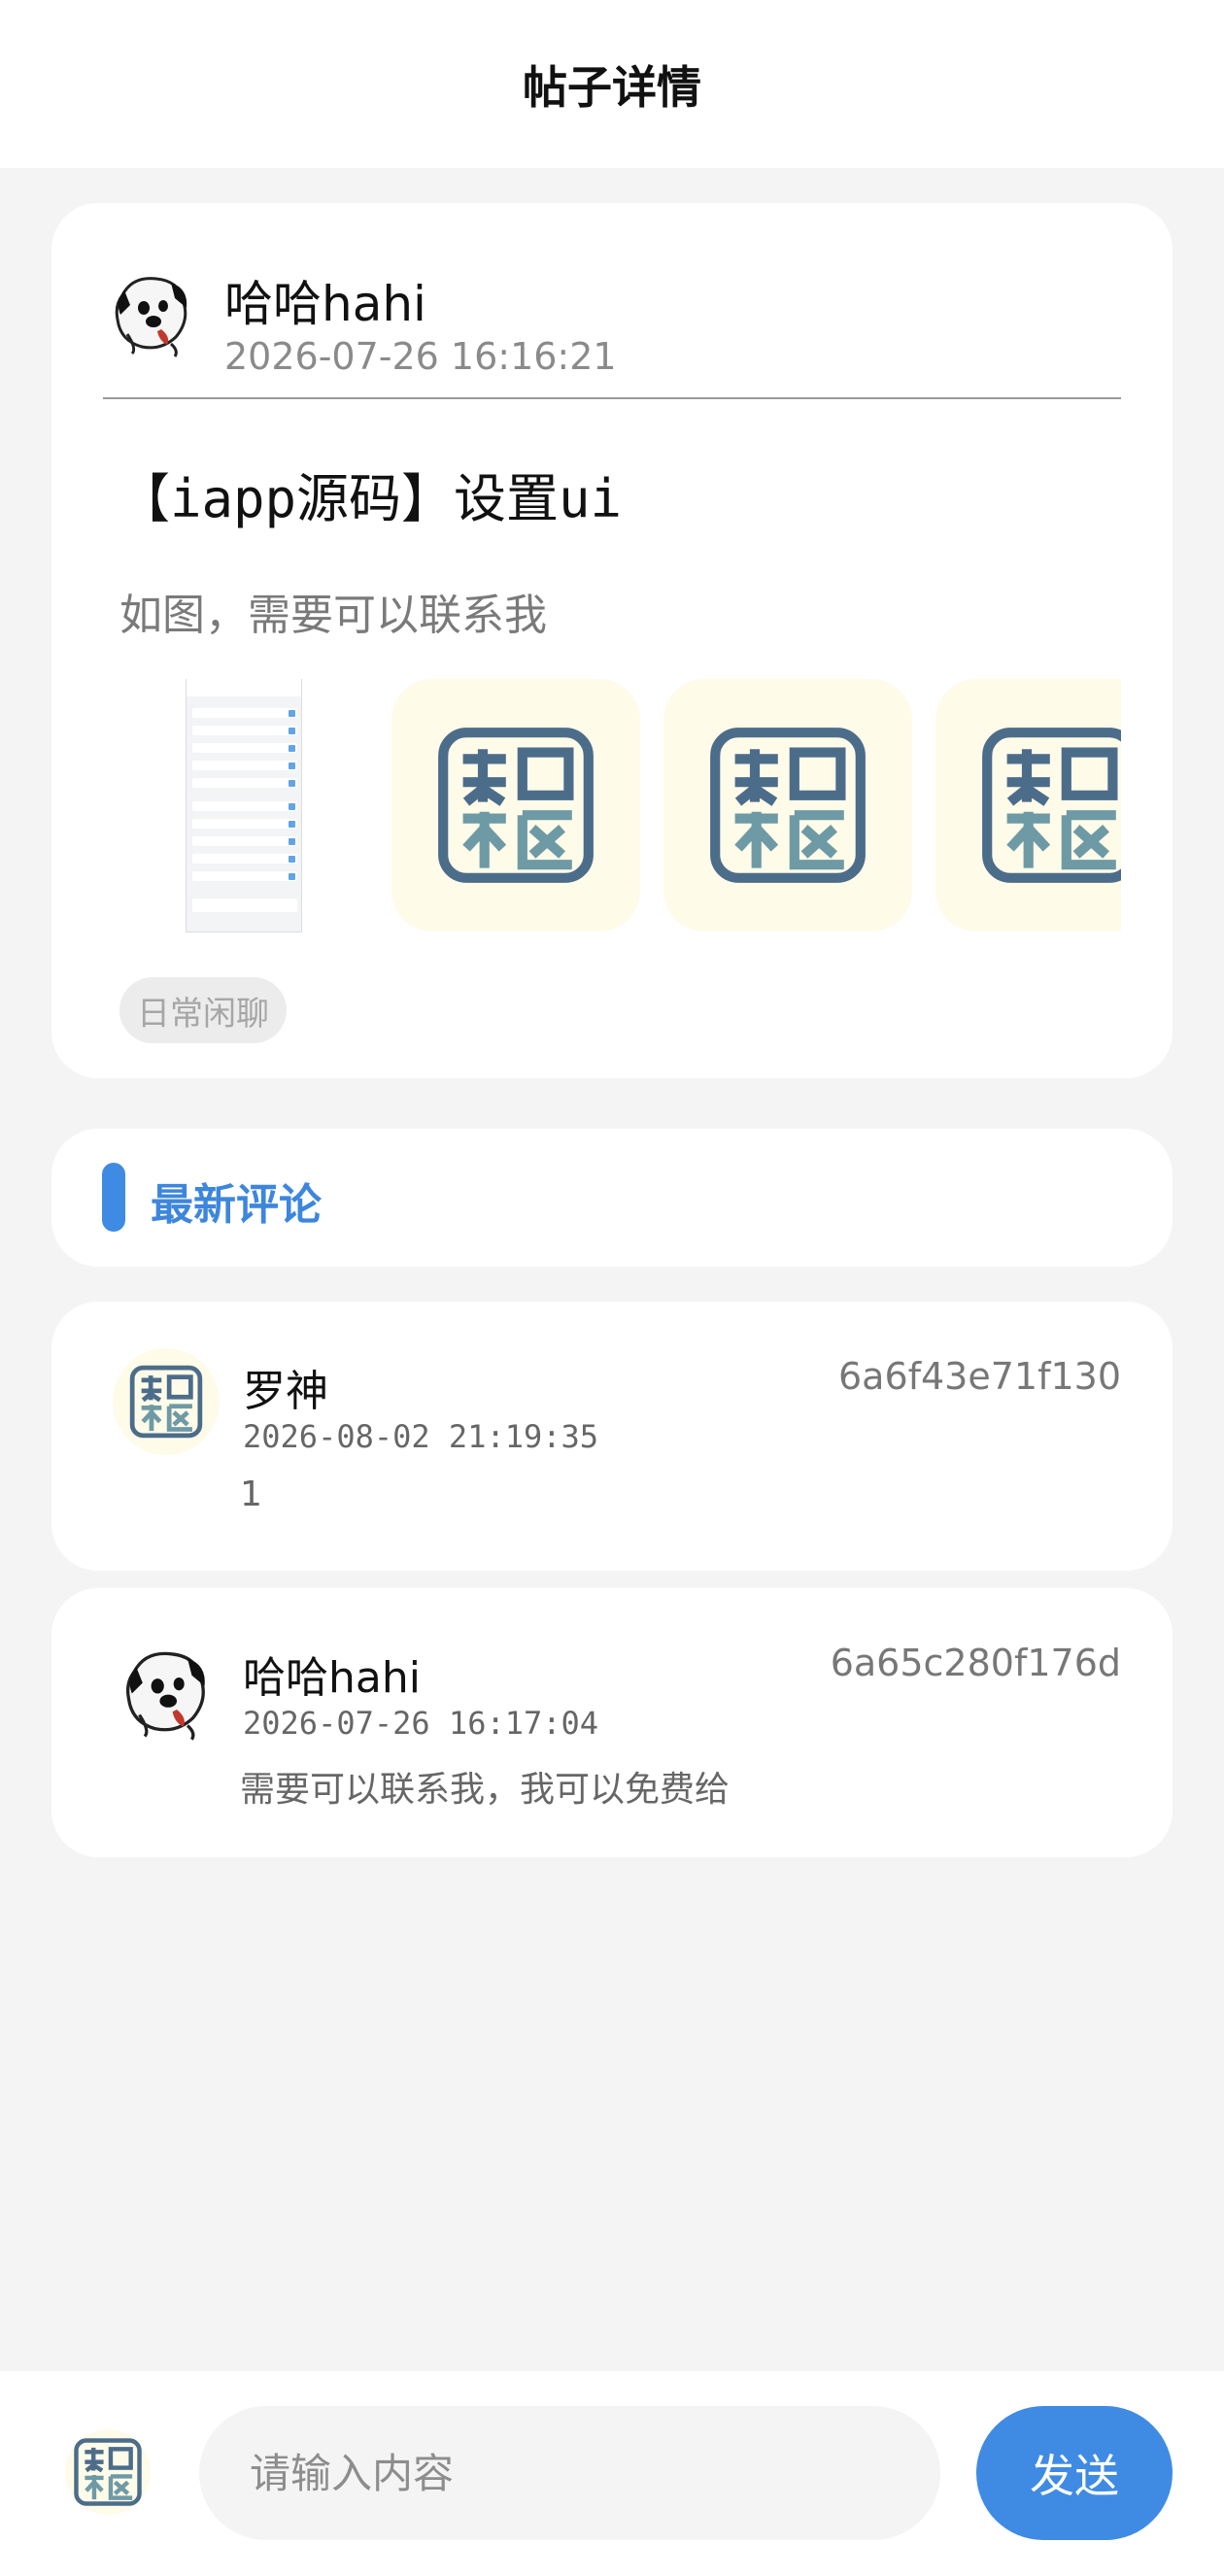 This screenshot has width=1224, height=2576. What do you see at coordinates (370, 498) in the screenshot?
I see `post-title: 【iapp源码】设置ui` at bounding box center [370, 498].